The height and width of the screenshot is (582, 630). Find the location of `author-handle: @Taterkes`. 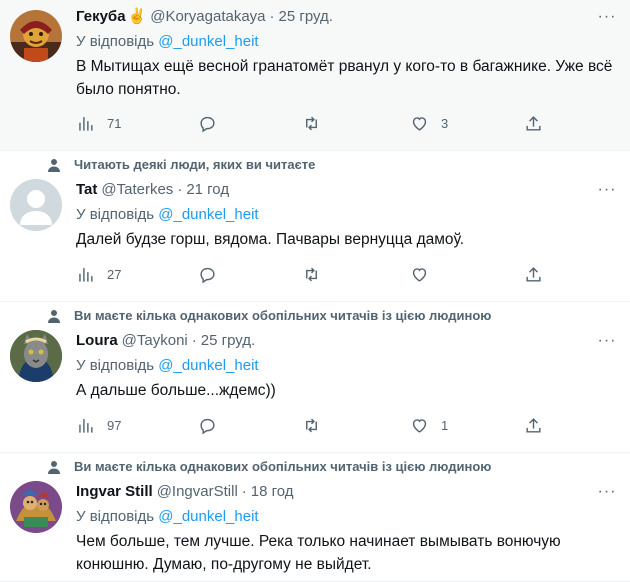

author-handle: @Taterkes is located at coordinates (137, 190).